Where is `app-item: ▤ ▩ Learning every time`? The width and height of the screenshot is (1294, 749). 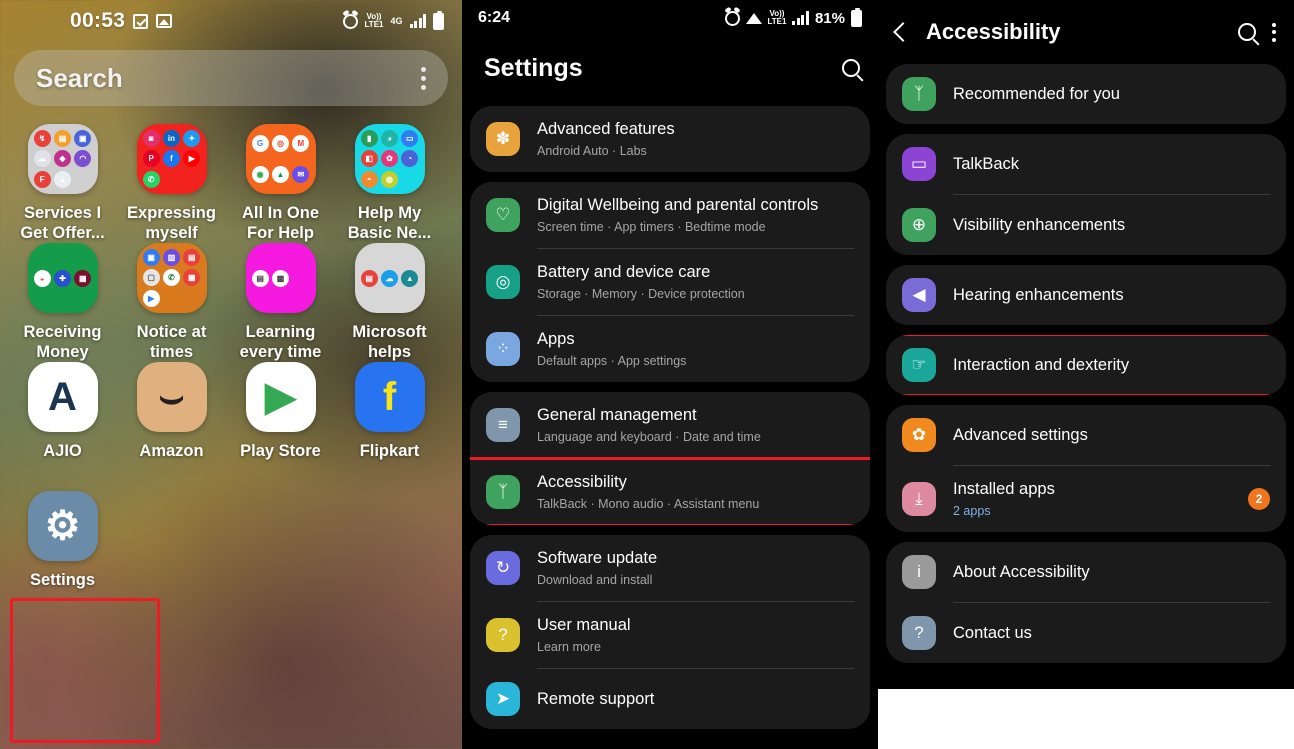
app-item: ▤ ▩ Learning every time is located at coordinates (280, 302).